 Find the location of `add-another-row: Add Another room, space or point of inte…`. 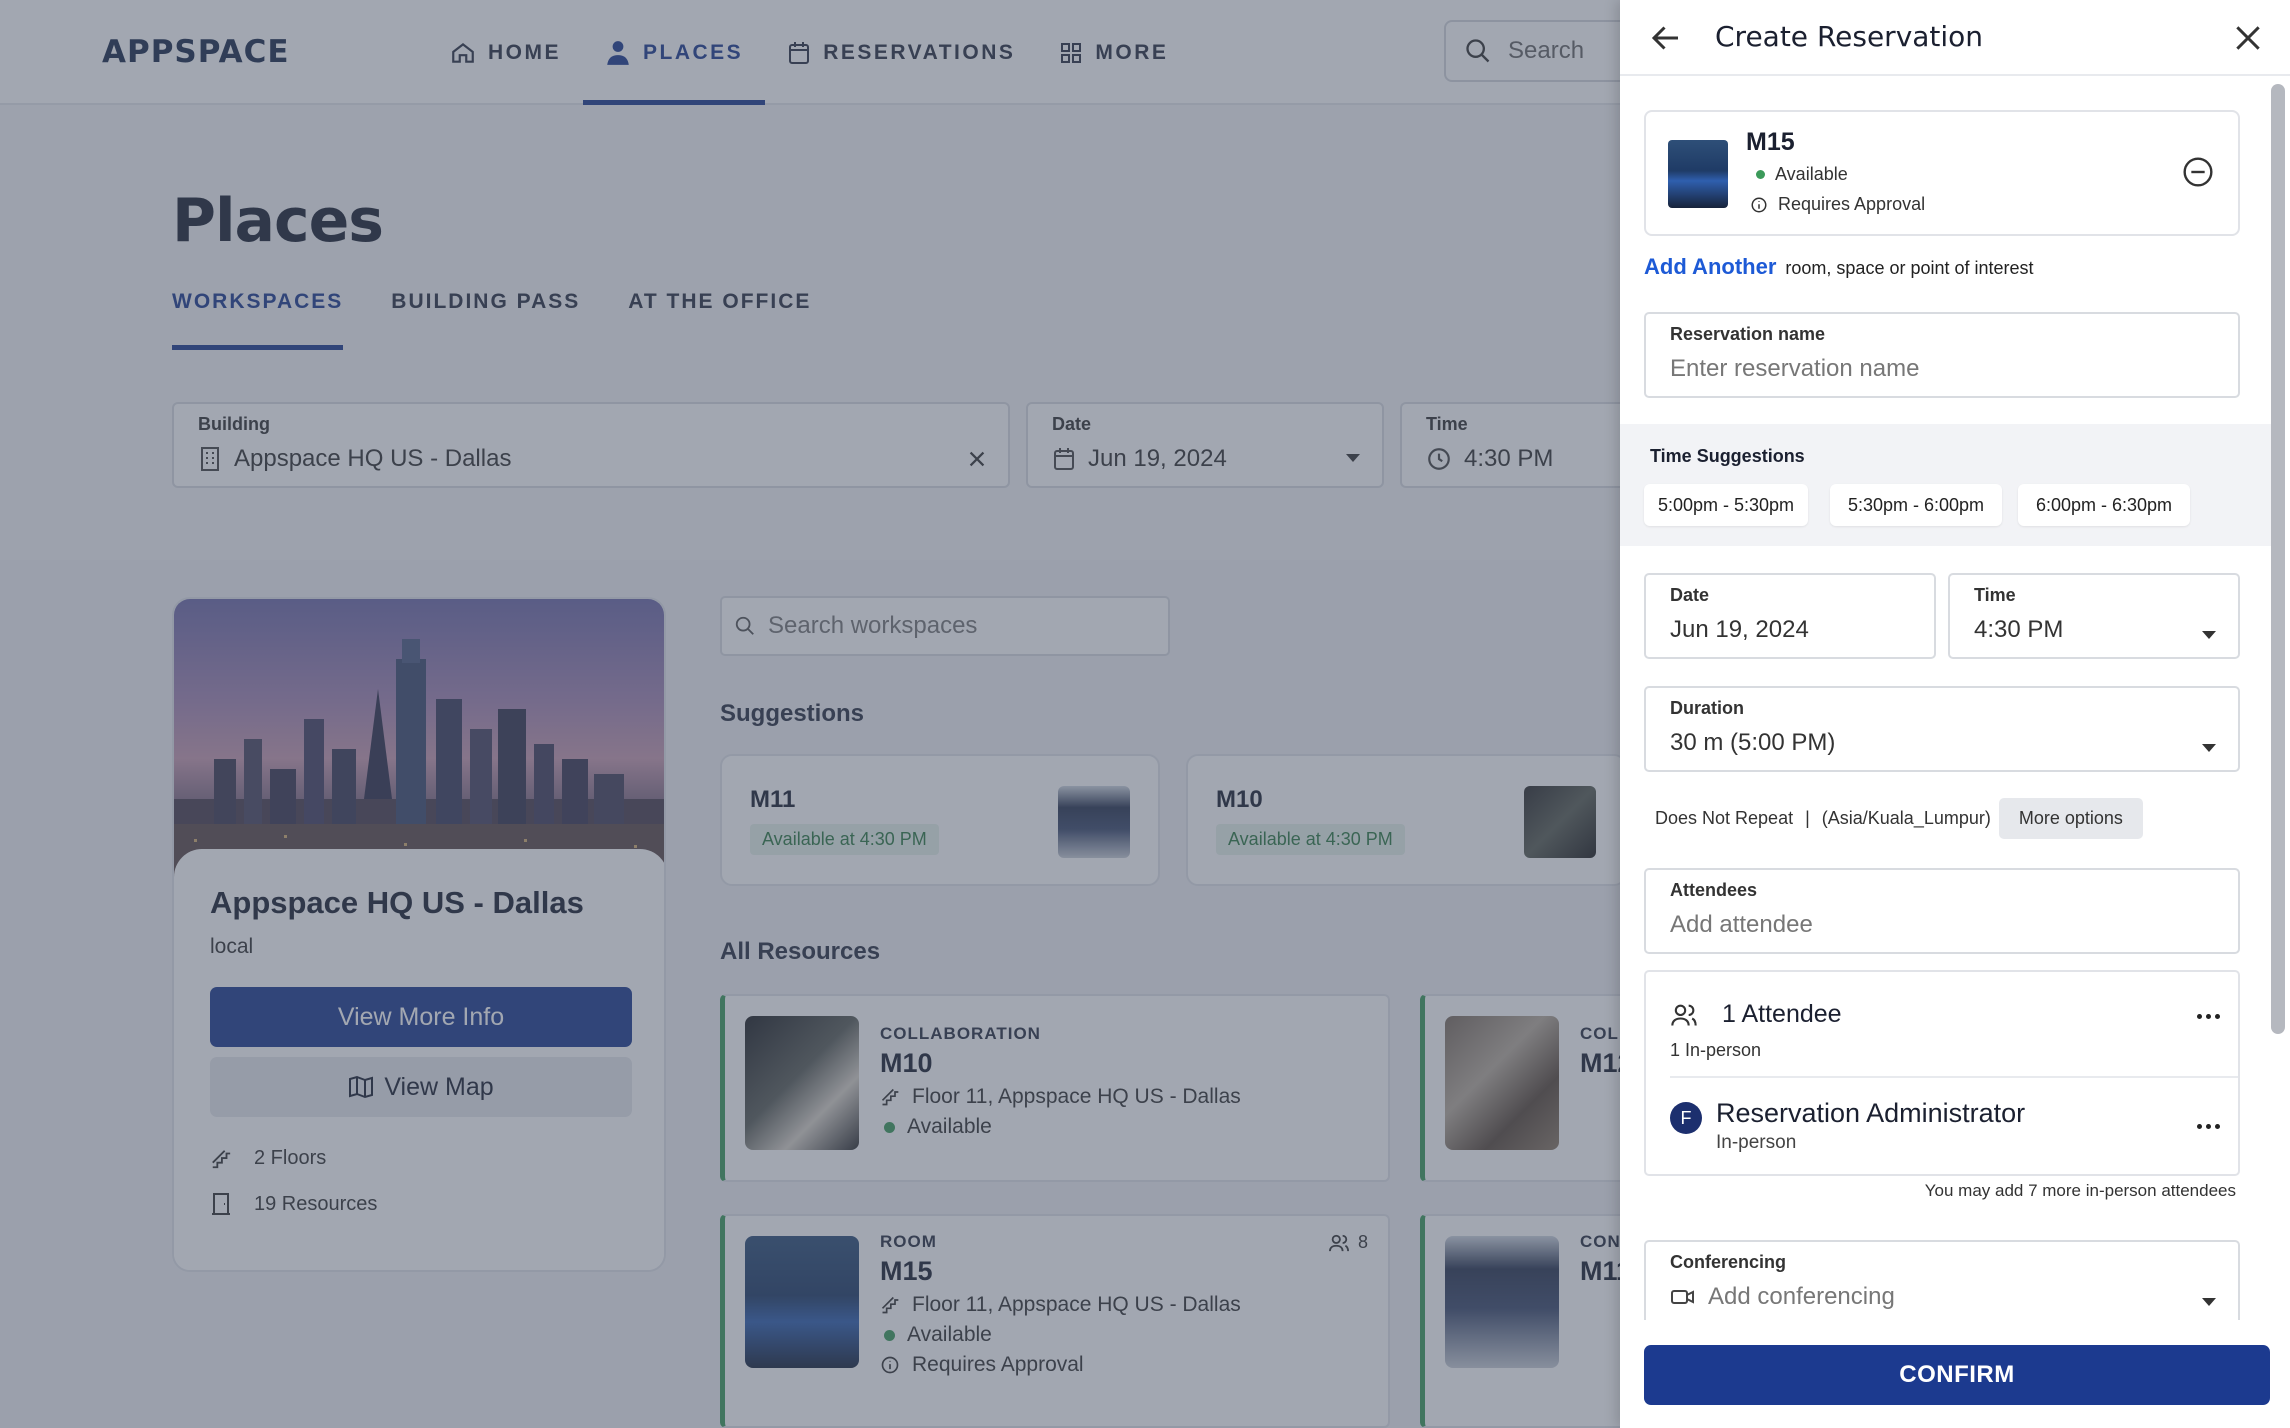

add-another-row: Add Another room, space or point of inte… is located at coordinates (1839, 267).